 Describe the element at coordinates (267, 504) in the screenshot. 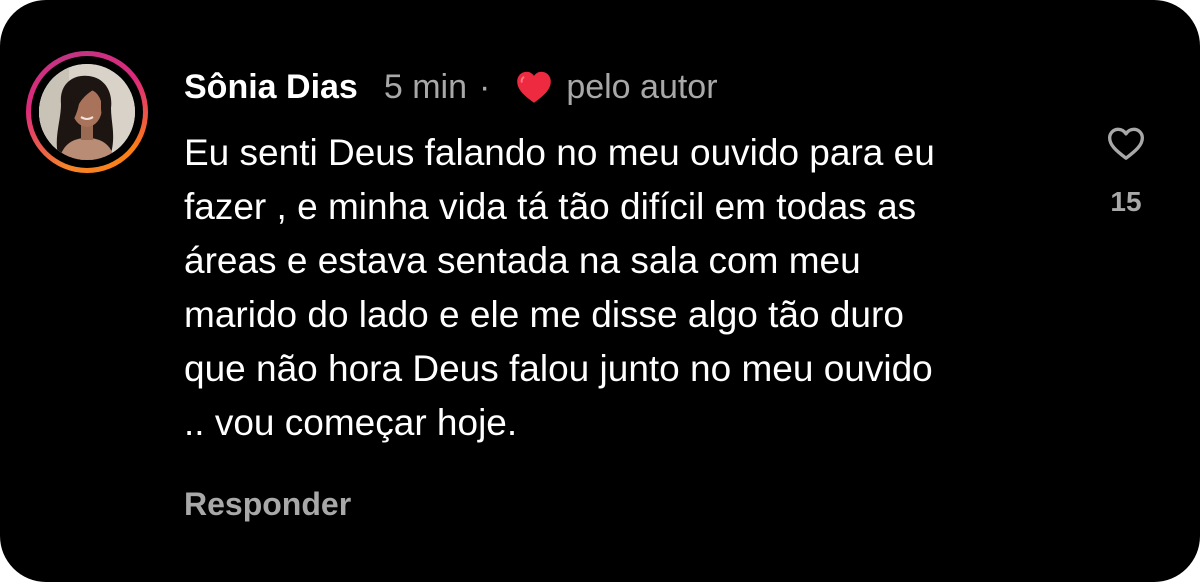

I see `reply-button: Responder` at that location.